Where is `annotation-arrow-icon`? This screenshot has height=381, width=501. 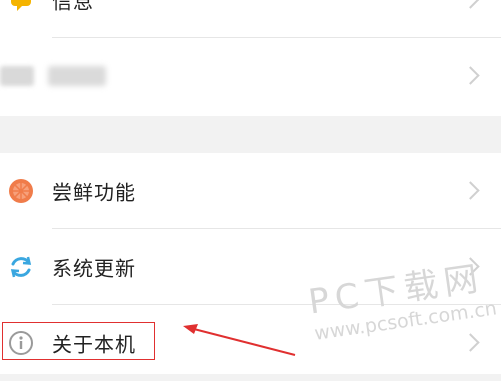
annotation-arrow-icon is located at coordinates (239, 340).